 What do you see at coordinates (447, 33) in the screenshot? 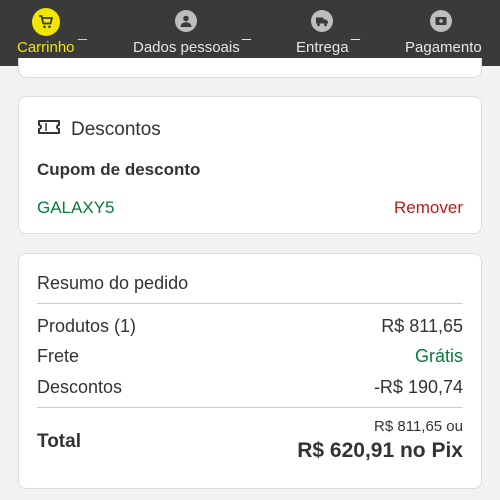
I see `step-pagamento: Pagamento` at bounding box center [447, 33].